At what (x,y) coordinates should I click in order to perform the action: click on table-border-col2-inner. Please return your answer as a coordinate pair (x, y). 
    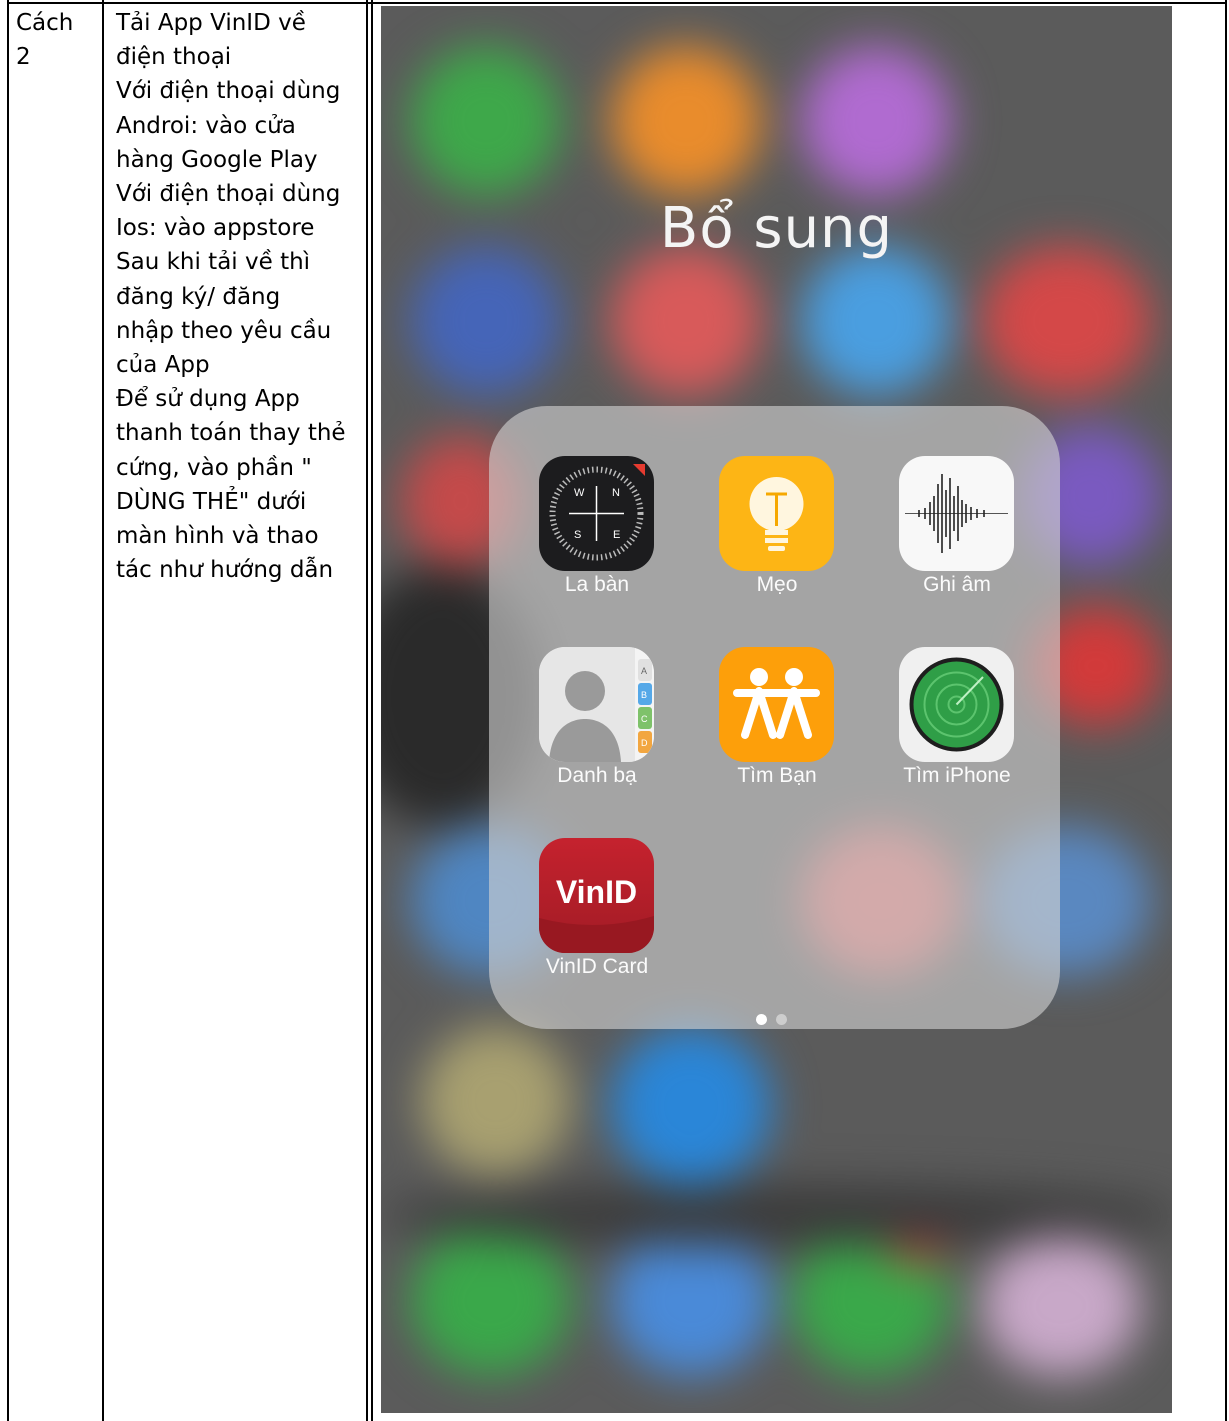
    Looking at the image, I should click on (372, 710).